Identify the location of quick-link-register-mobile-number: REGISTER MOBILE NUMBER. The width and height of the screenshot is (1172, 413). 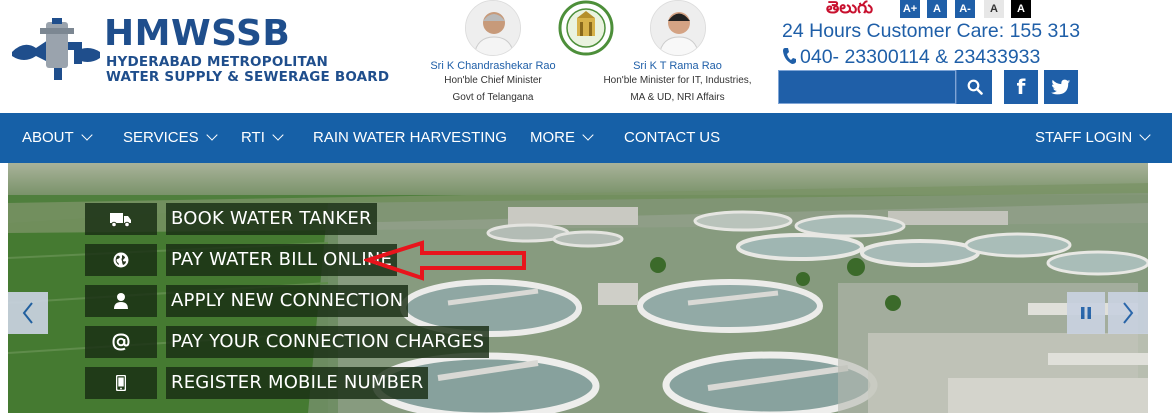
(257, 383).